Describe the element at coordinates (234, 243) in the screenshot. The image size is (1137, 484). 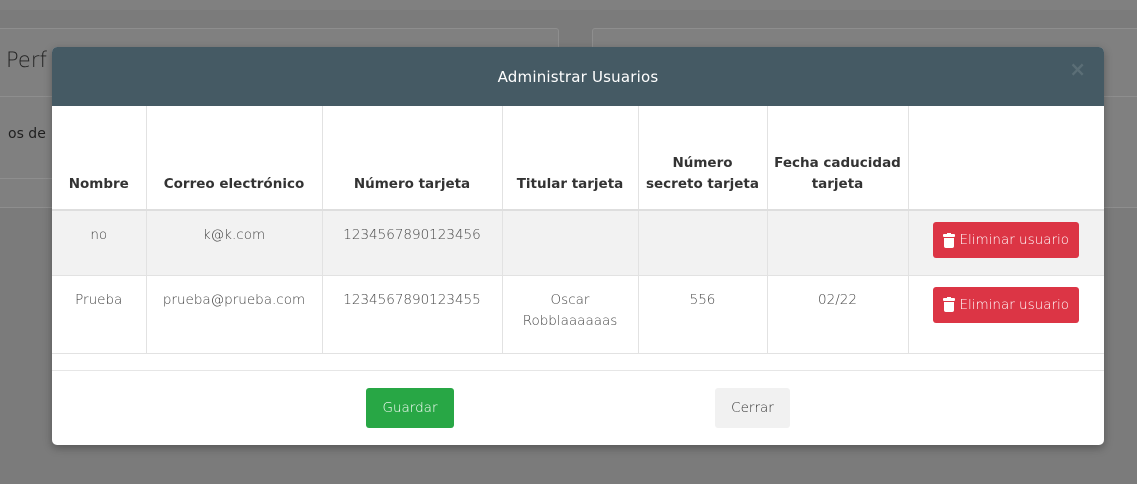
I see `cell-correo: k@k.com` at that location.